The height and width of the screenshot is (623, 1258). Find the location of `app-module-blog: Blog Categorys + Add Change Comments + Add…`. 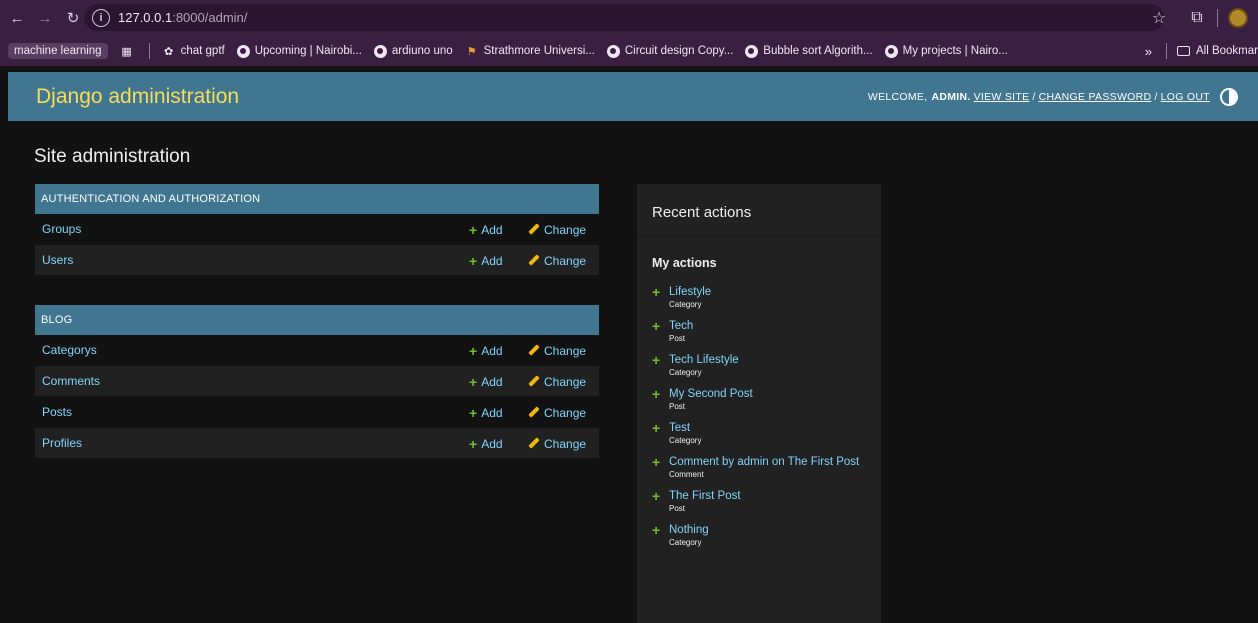

app-module-blog: Blog Categorys + Add Change Comments + Add… is located at coordinates (317, 382).